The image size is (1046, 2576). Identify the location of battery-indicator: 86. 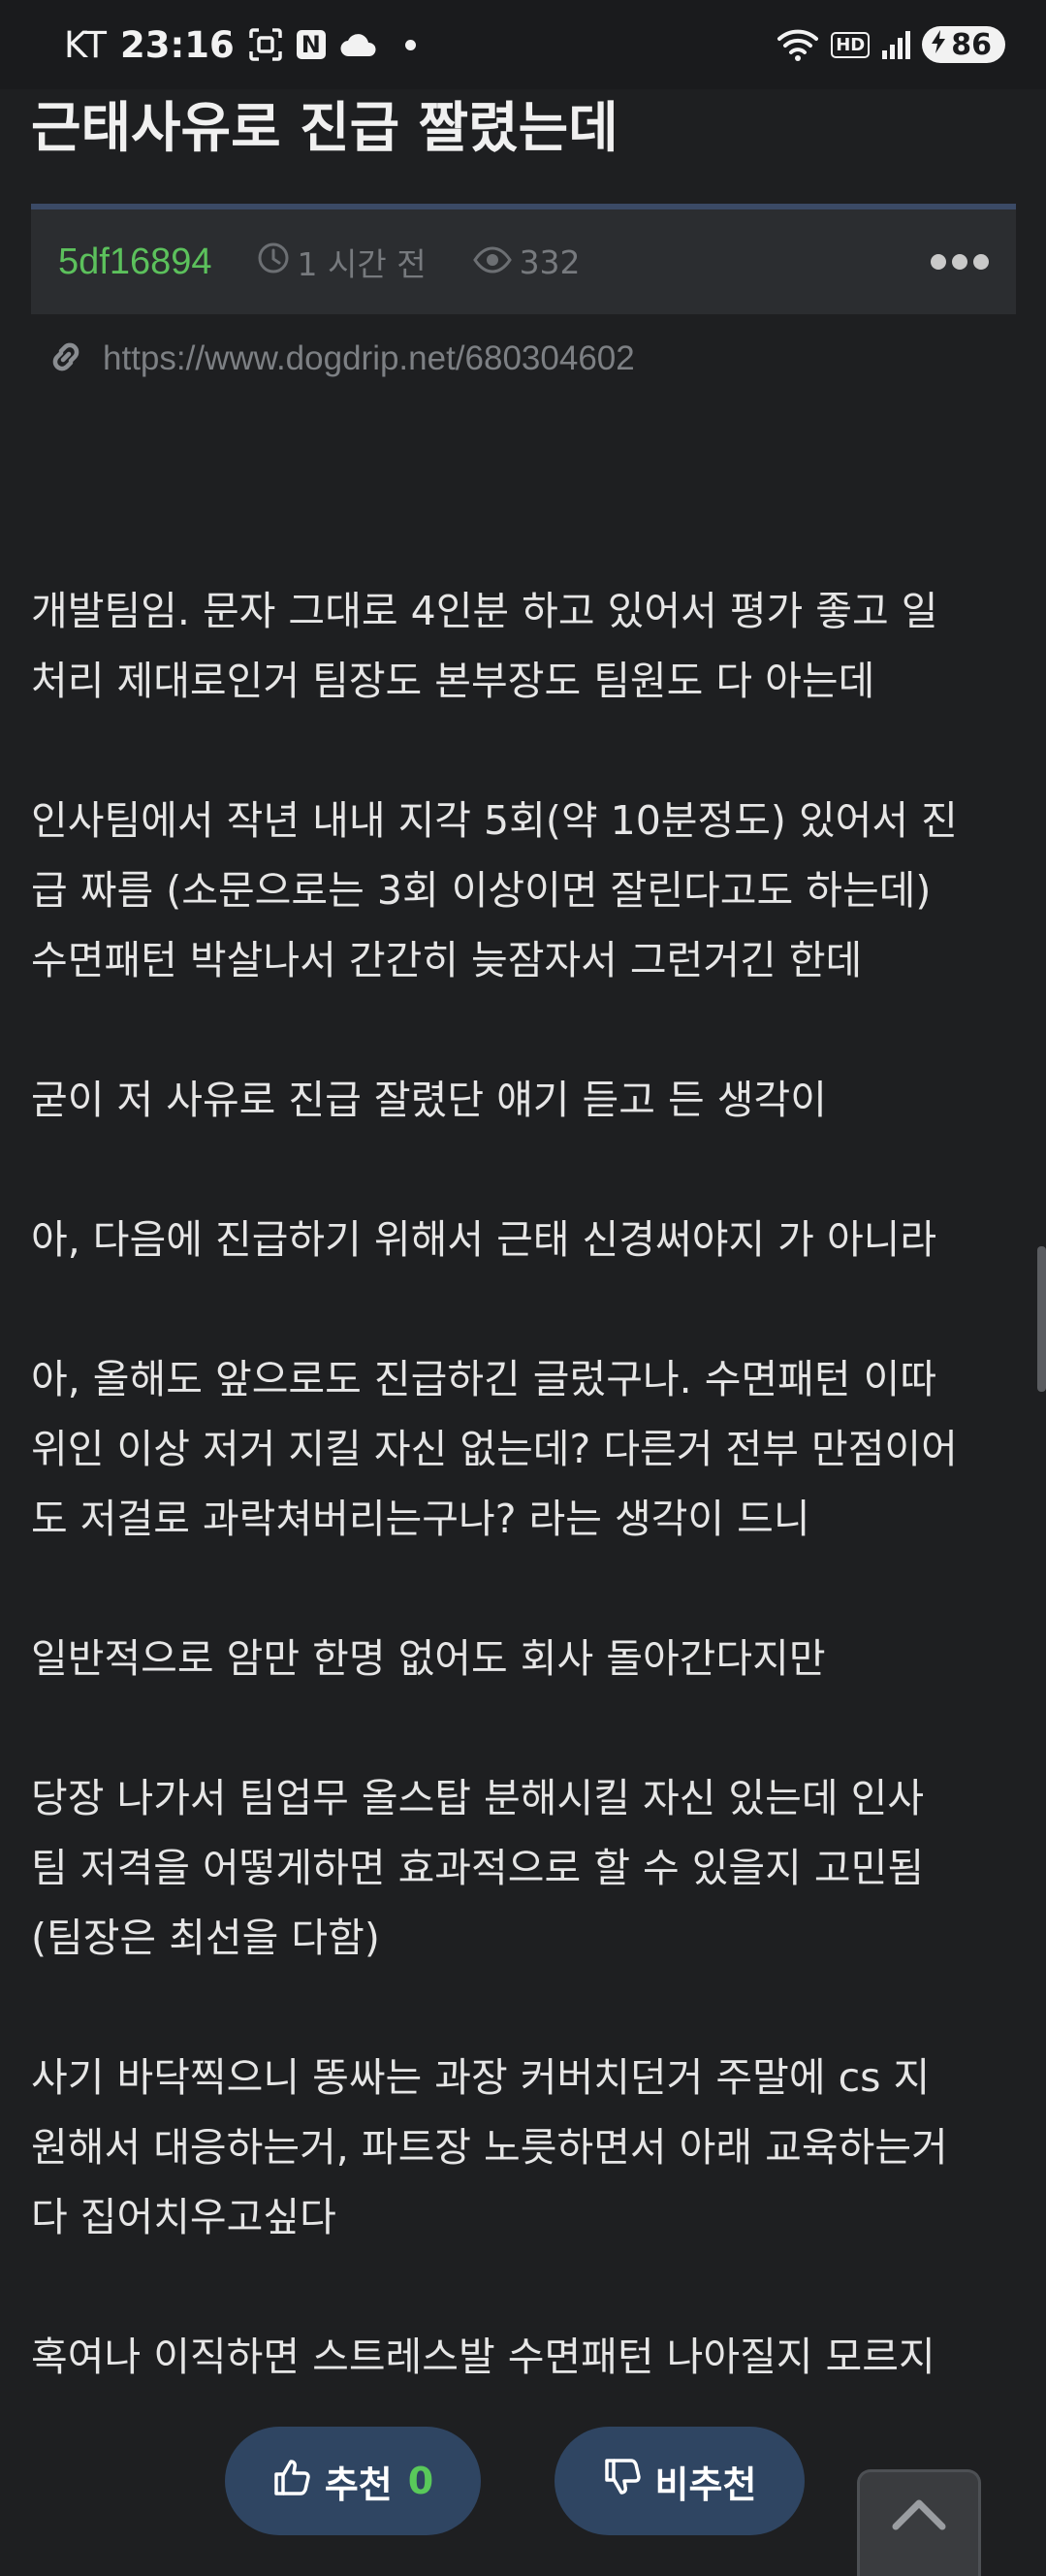
(963, 44).